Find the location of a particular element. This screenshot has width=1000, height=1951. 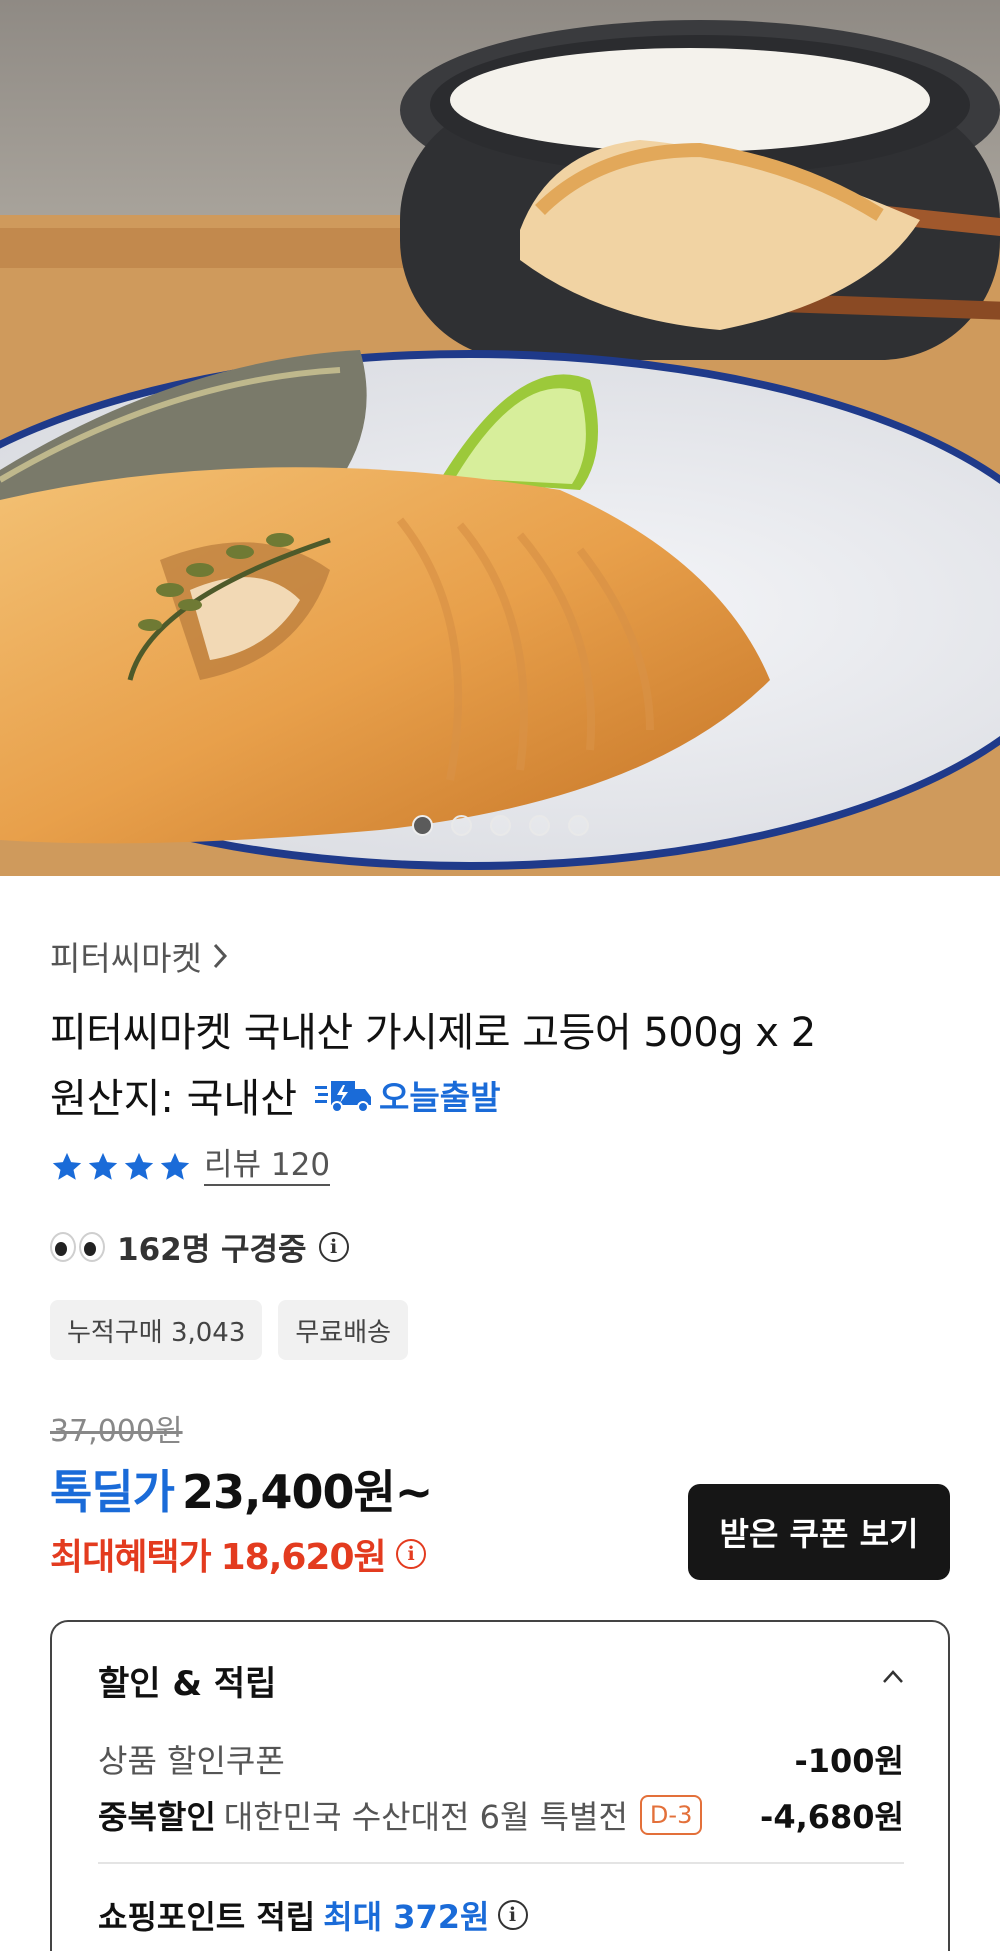

benefits-title: 할인 & 적립 is located at coordinates (187, 1684).